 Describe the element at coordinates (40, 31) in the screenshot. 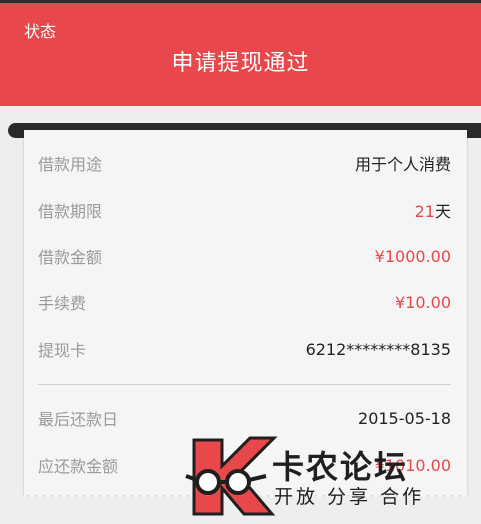

I see `status-label: 状态` at that location.